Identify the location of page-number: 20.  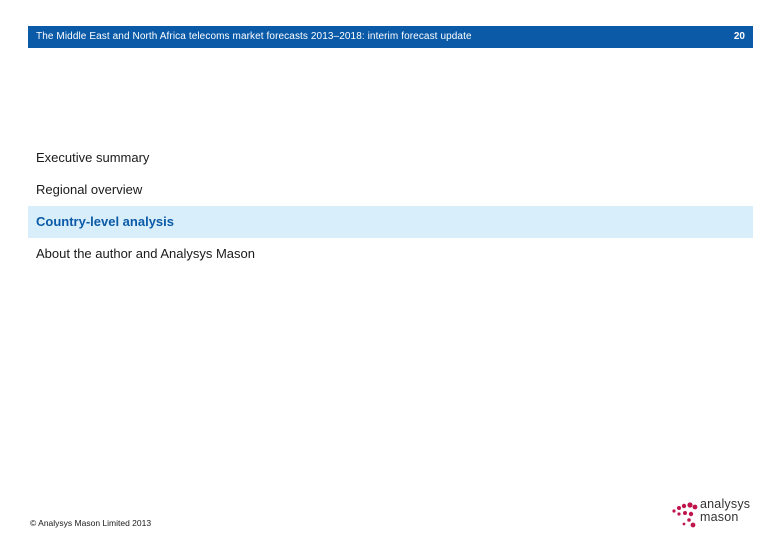
(739, 36).